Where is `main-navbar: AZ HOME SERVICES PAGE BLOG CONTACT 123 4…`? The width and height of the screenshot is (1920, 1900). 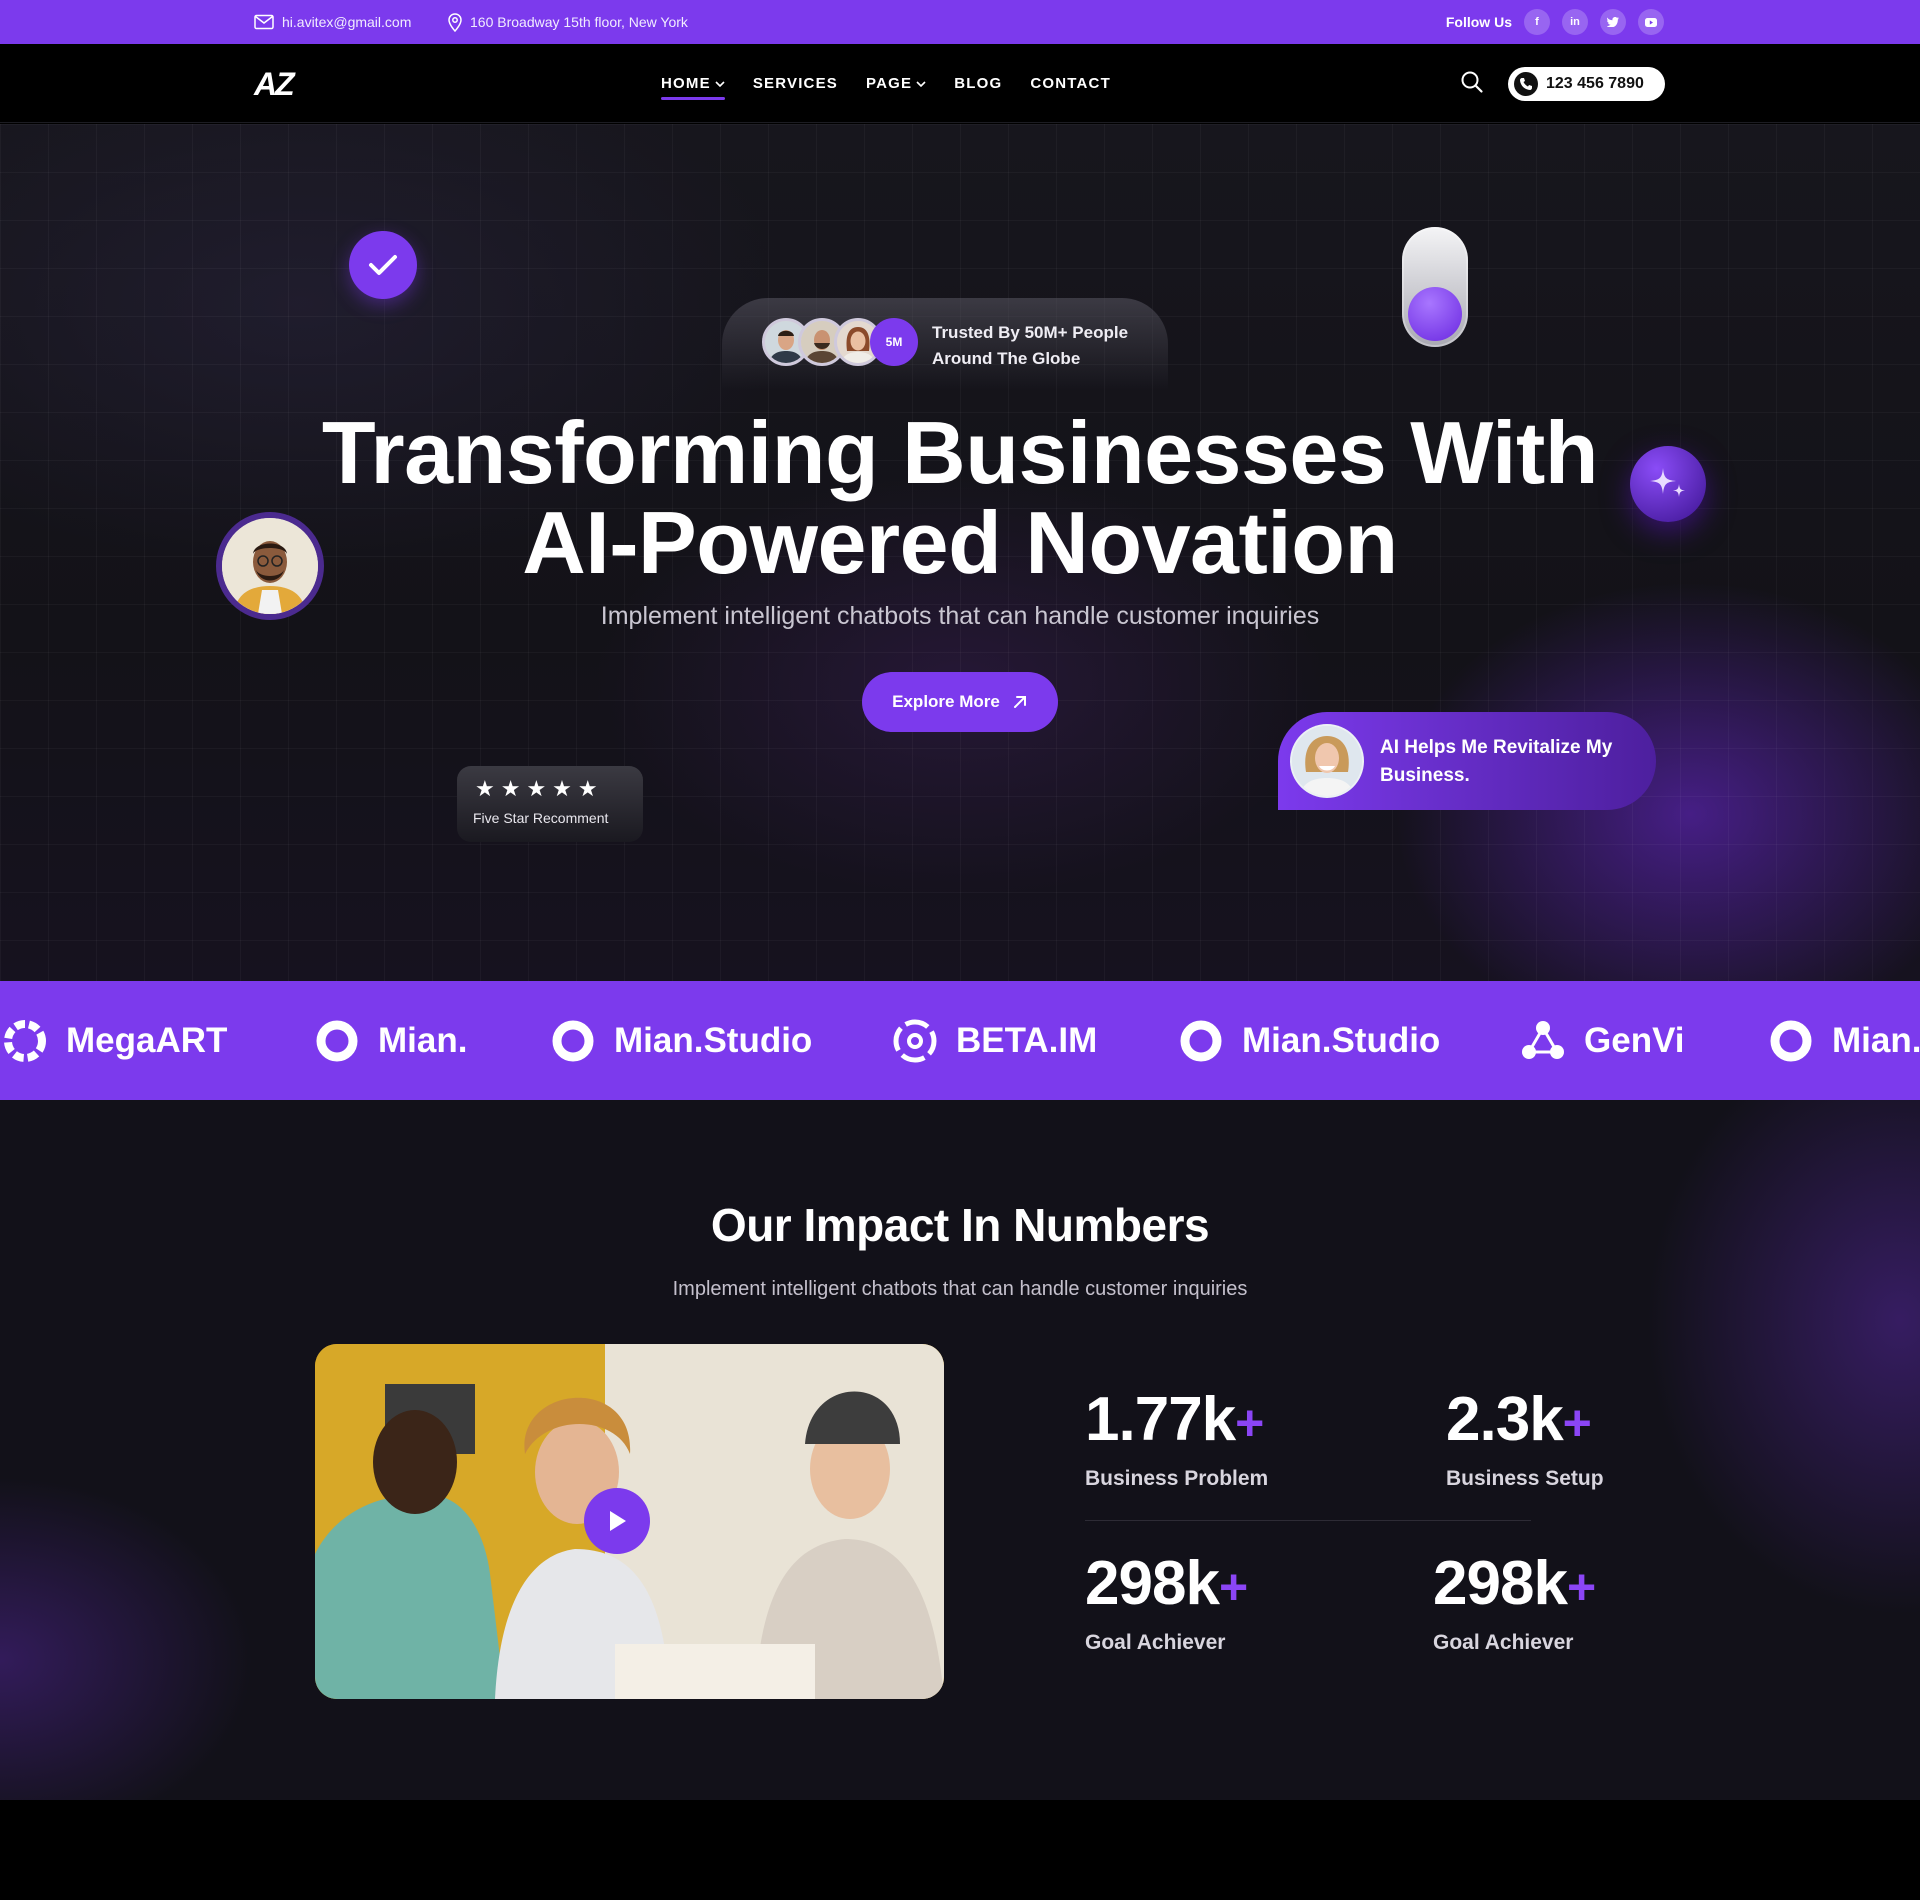
main-navbar: AZ HOME SERVICES PAGE BLOG CONTACT 123 4… is located at coordinates (960, 83).